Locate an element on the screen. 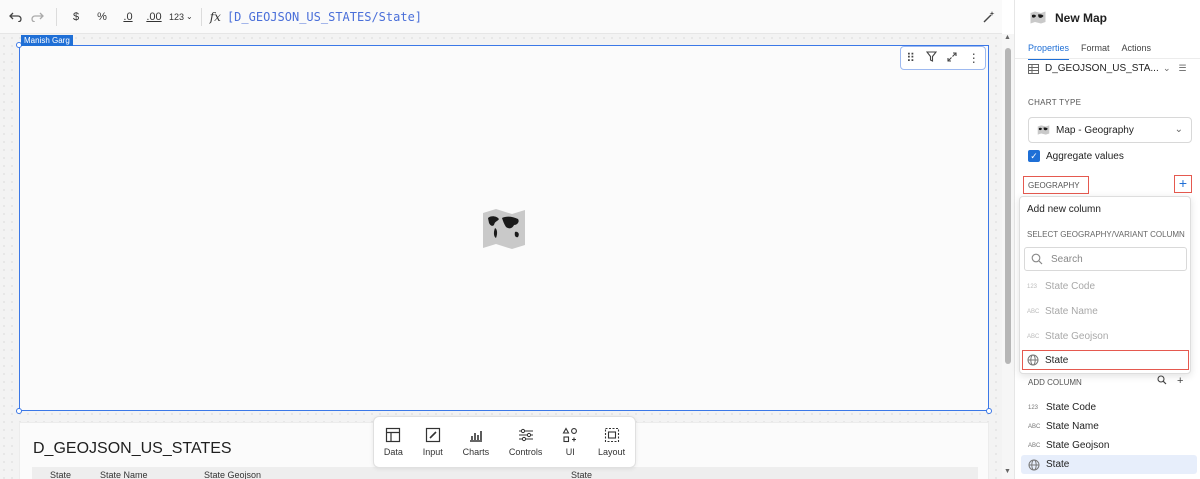  layout-element-button: Layout is located at coordinates (611, 442).